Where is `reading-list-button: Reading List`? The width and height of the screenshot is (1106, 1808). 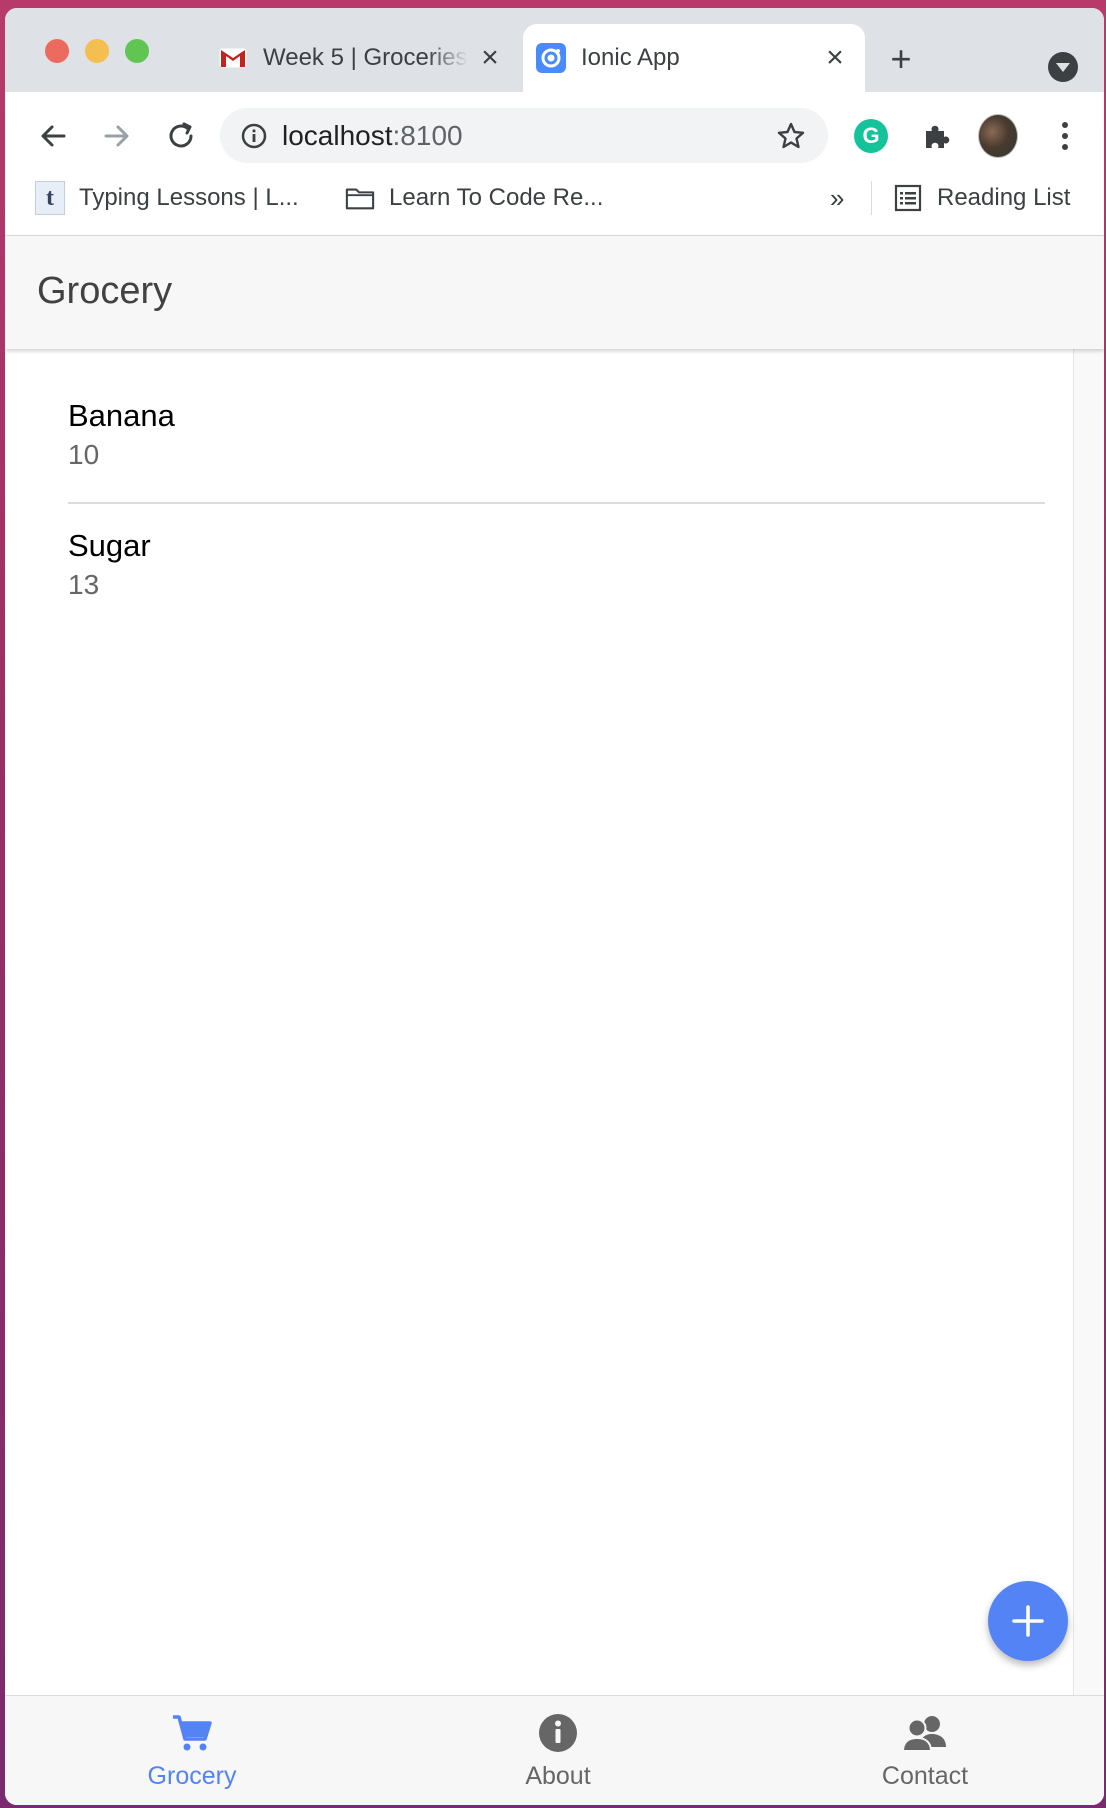
reading-list-button: Reading List is located at coordinates (981, 198).